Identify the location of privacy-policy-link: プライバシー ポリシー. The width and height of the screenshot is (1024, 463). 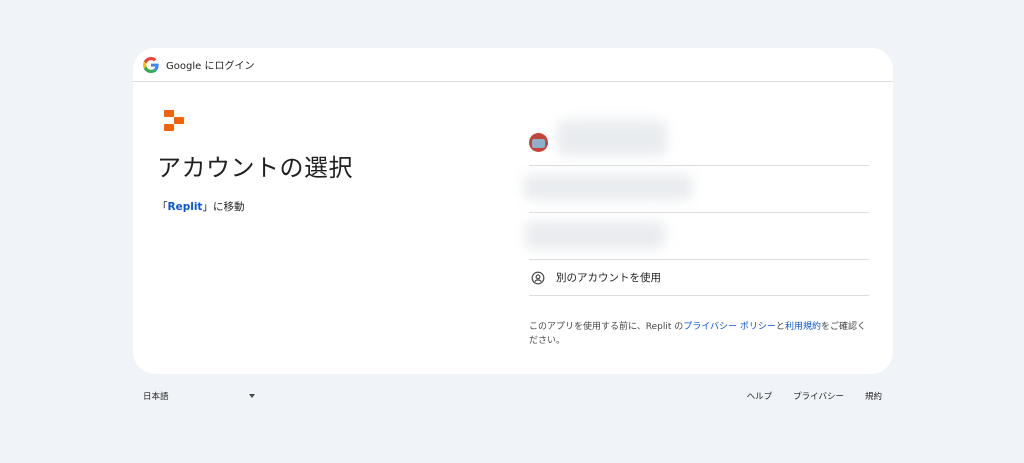
(729, 327).